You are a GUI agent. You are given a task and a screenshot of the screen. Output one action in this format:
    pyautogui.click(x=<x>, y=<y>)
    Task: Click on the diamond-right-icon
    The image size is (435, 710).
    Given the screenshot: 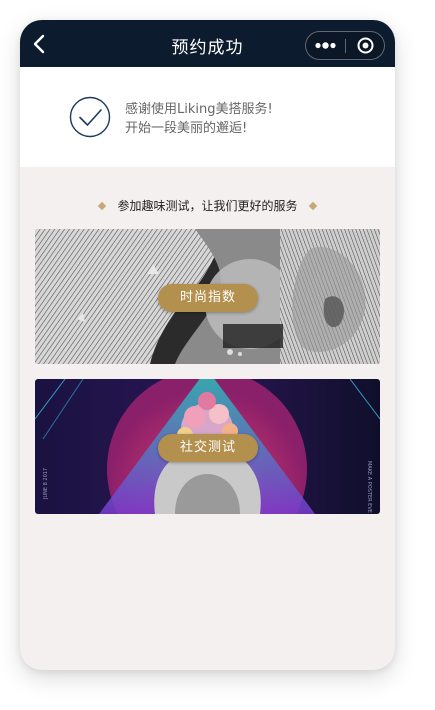 What is the action you would take?
    pyautogui.click(x=312, y=206)
    